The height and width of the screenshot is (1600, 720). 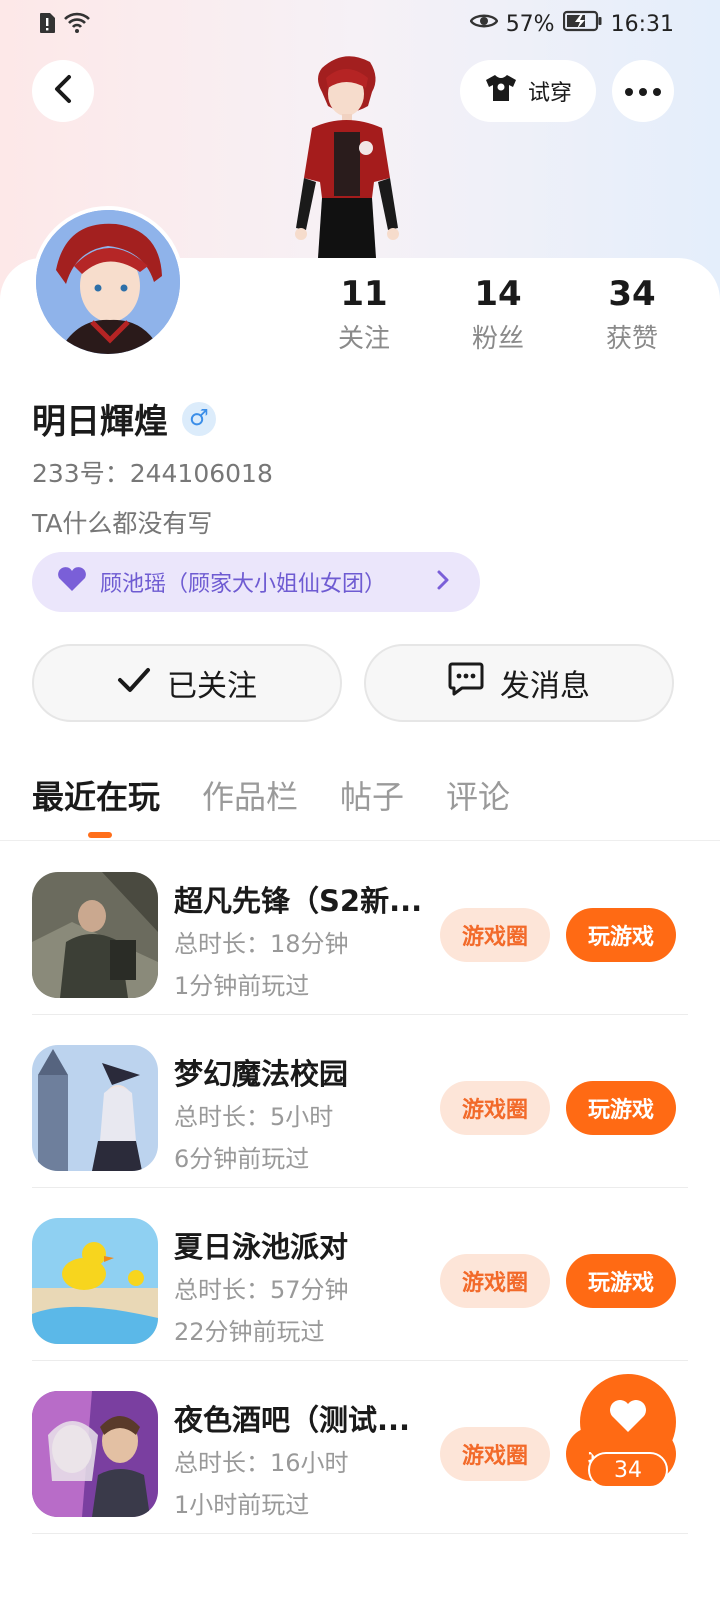 What do you see at coordinates (199, 418) in the screenshot?
I see `male-gender-icon: ♂` at bounding box center [199, 418].